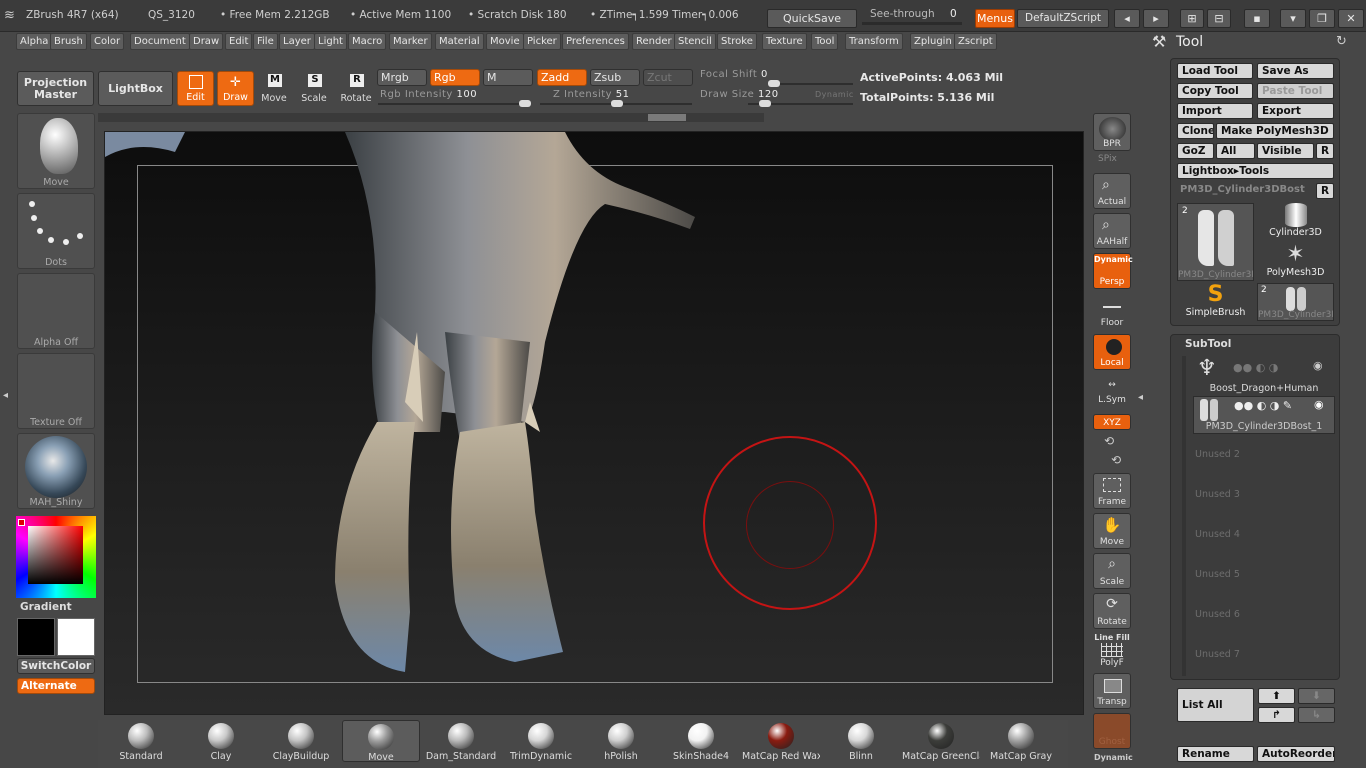  I want to click on draw-size-slider, so click(800, 103).